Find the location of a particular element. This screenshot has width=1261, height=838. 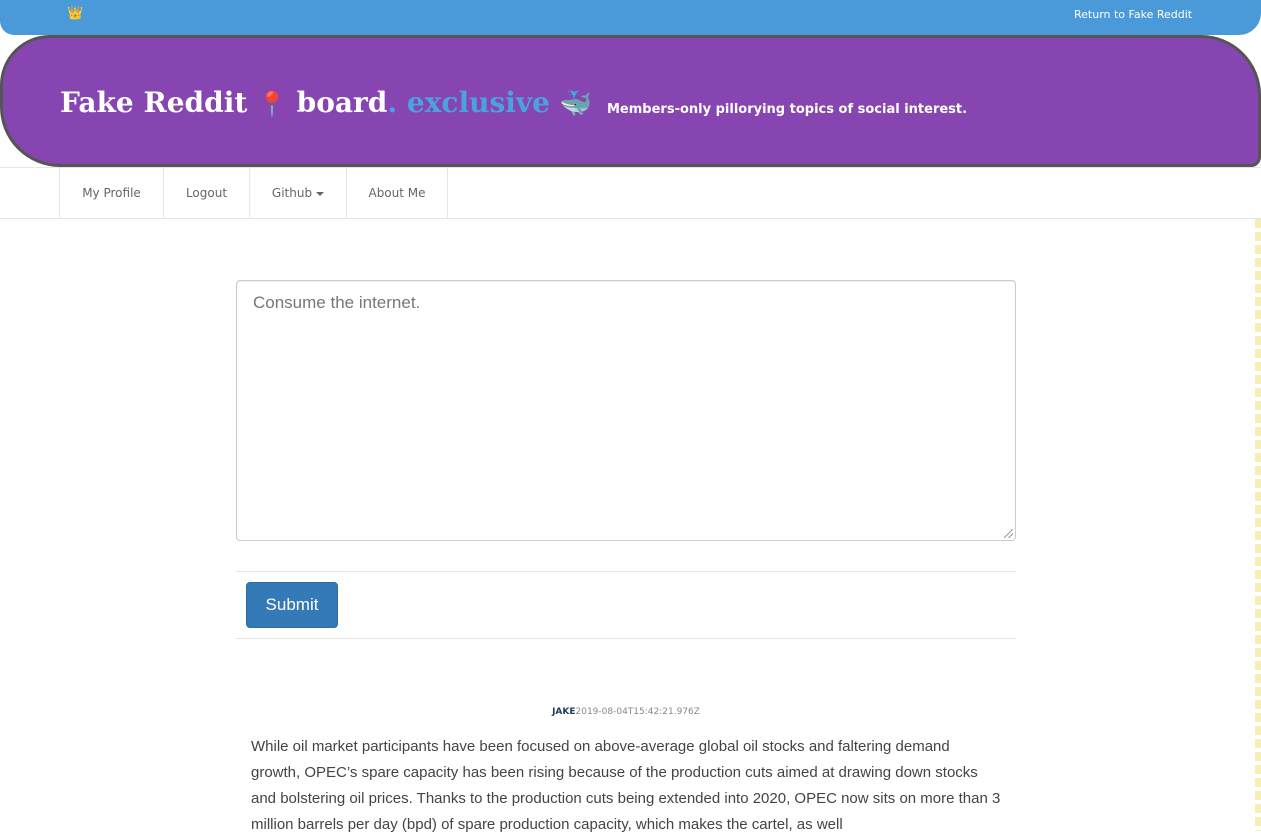

site-brand: Fake Reddit 📍 board. exclusive 🐳 is located at coordinates (326, 103).